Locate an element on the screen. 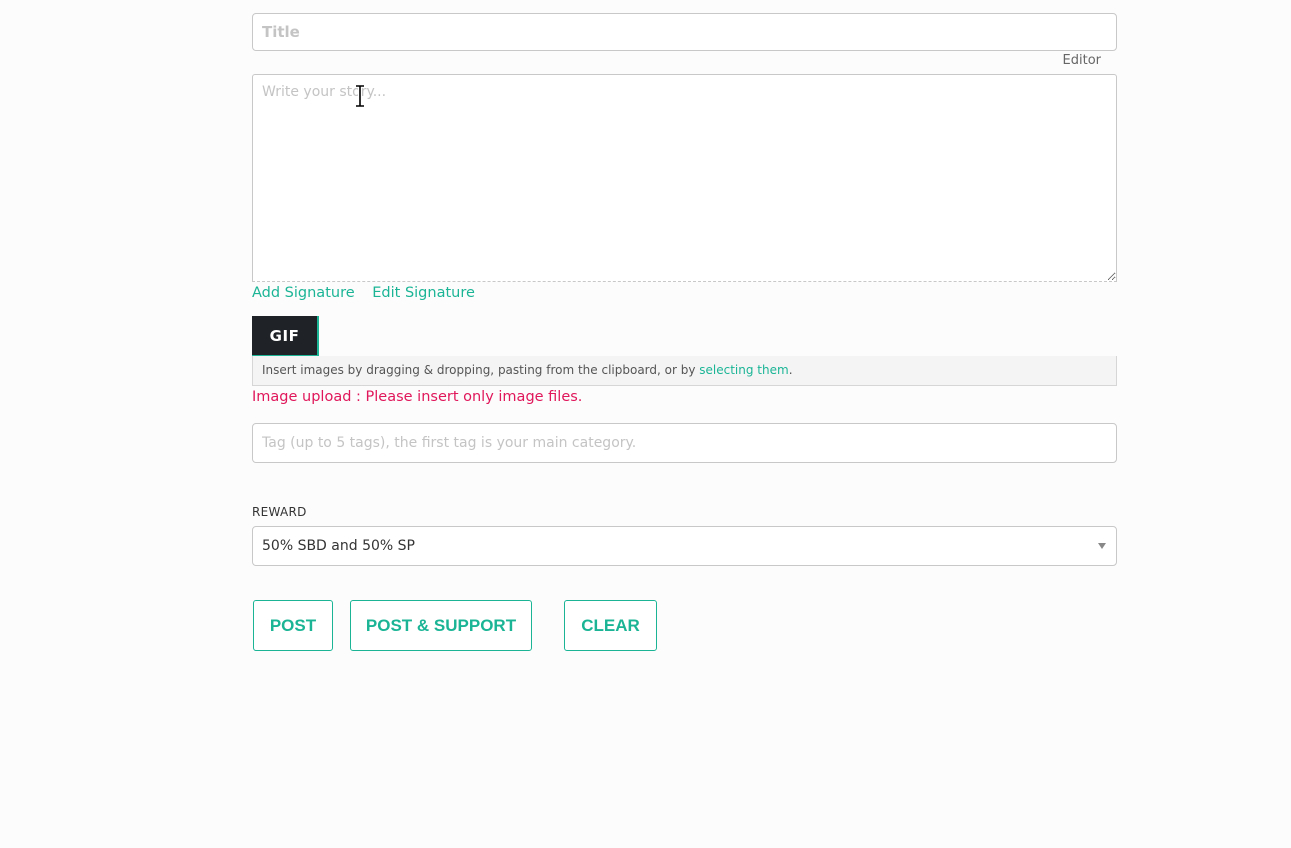 The width and height of the screenshot is (1291, 848). title-input is located at coordinates (684, 32).